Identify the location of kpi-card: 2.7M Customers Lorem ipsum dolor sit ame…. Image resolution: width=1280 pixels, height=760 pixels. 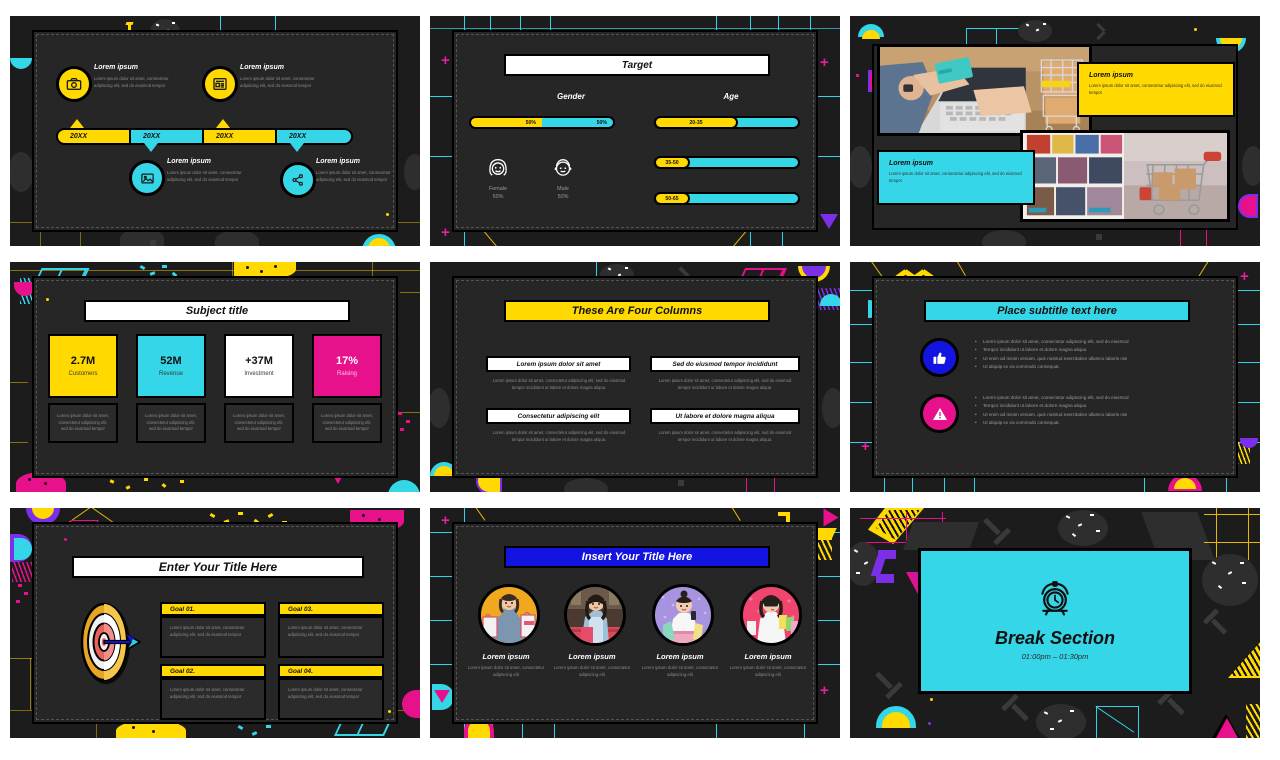
(83, 388).